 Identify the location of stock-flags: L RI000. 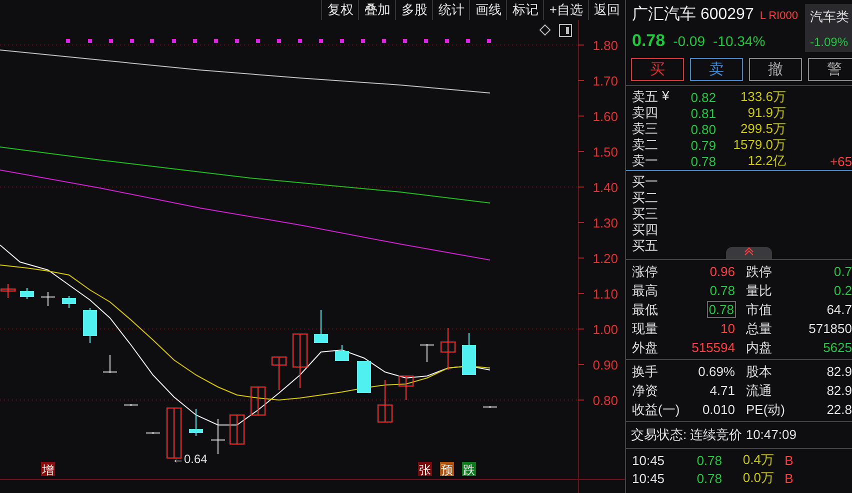
(779, 16).